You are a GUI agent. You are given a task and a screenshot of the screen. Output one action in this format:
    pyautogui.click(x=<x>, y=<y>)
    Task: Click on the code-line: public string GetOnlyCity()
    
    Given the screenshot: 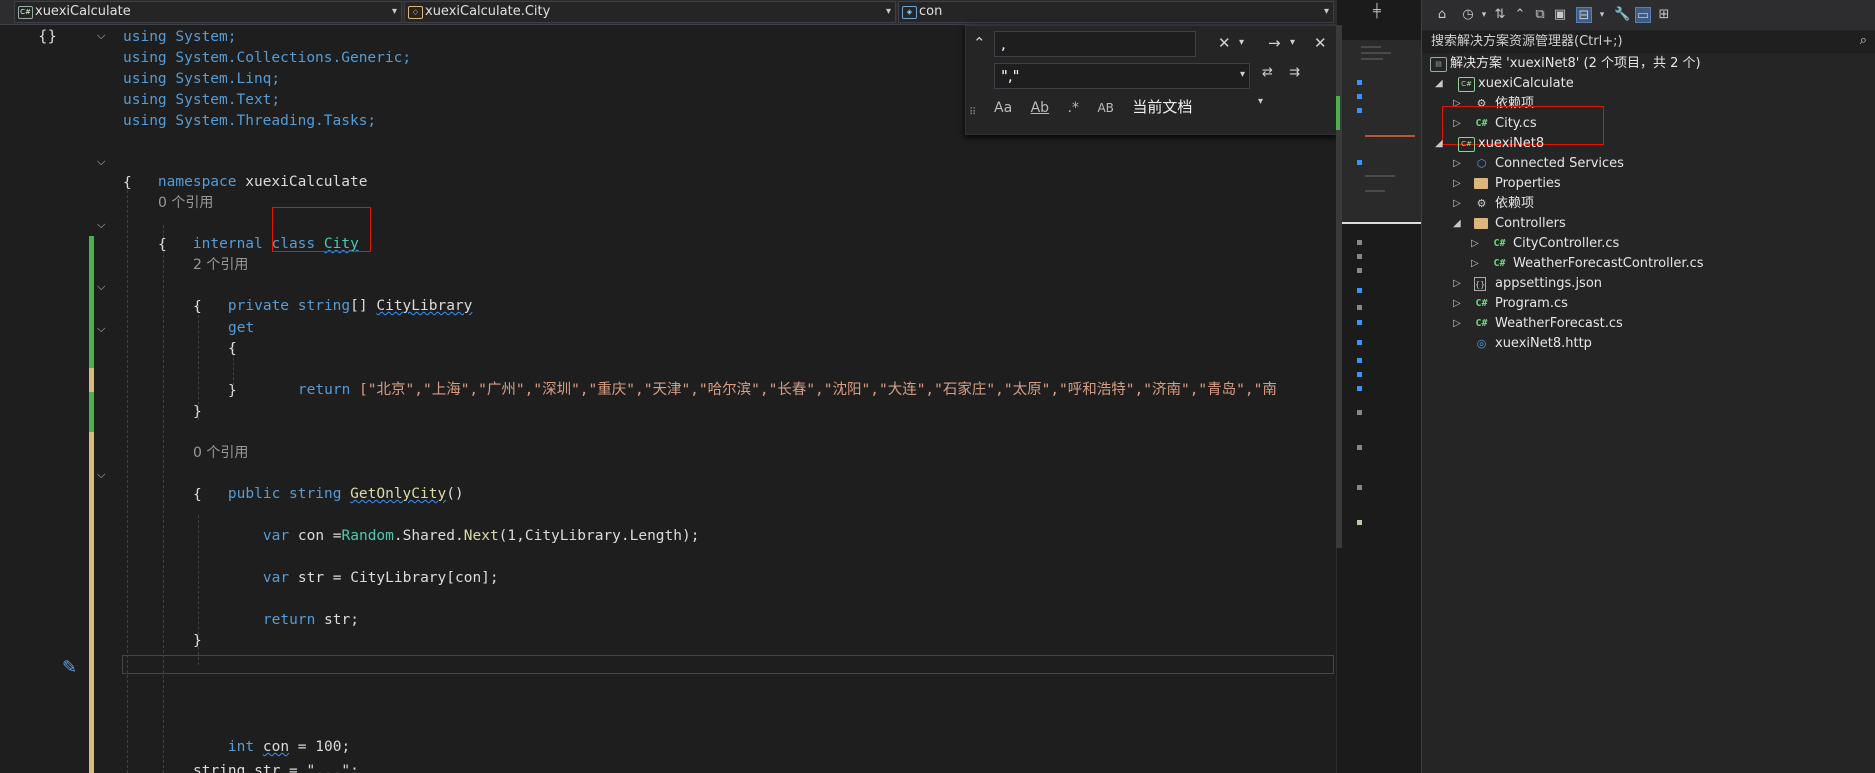 What is the action you would take?
    pyautogui.click(x=328, y=483)
    